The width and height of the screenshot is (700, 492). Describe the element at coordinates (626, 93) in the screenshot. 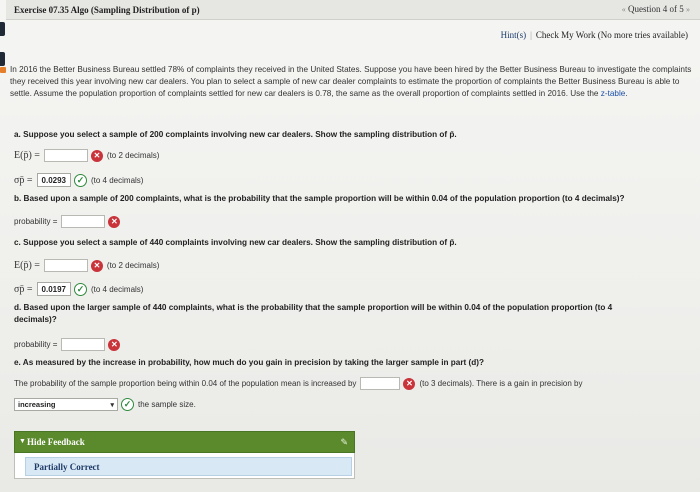

I see `intro-end: .` at that location.